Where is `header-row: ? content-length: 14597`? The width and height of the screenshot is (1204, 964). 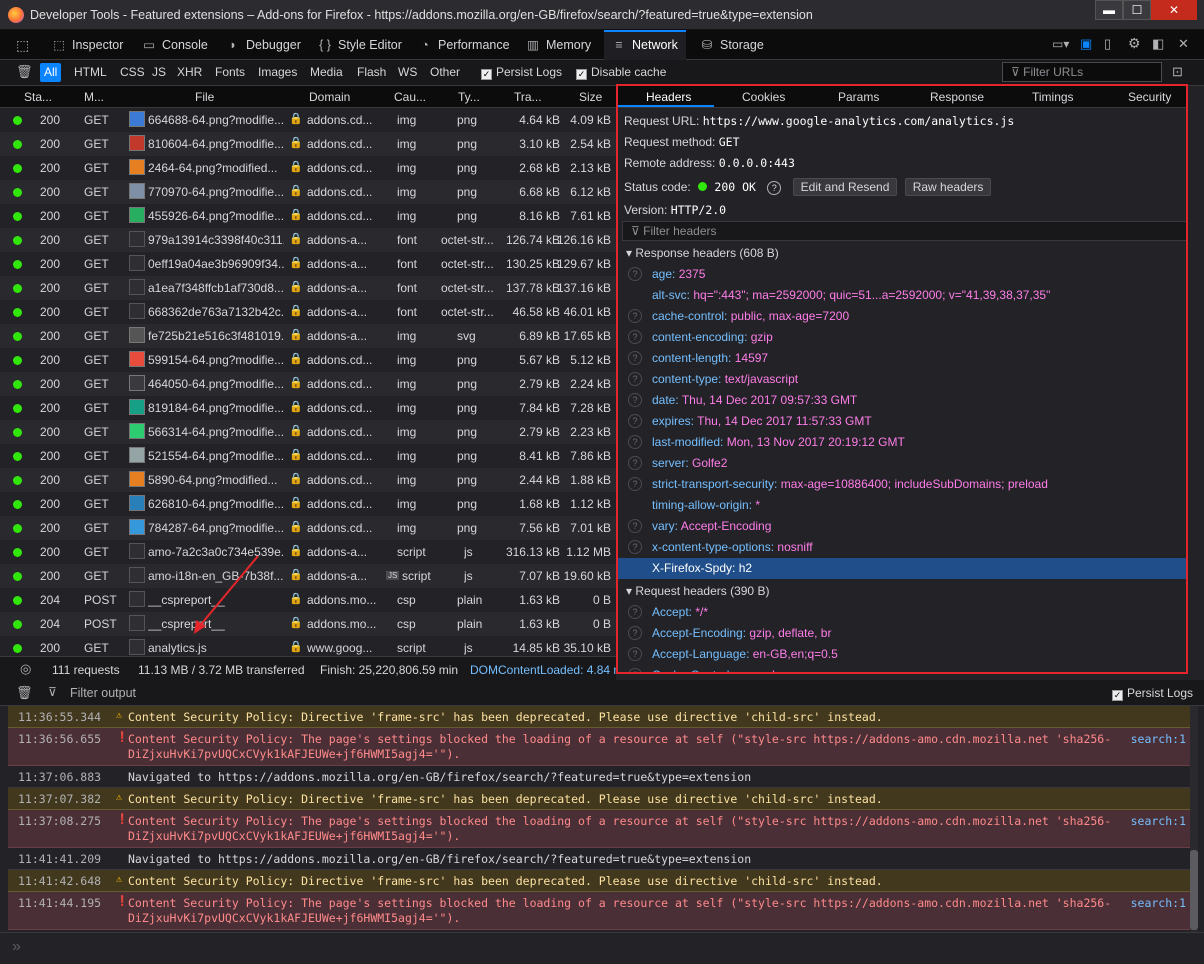 header-row: ? content-length: 14597 is located at coordinates (902, 358).